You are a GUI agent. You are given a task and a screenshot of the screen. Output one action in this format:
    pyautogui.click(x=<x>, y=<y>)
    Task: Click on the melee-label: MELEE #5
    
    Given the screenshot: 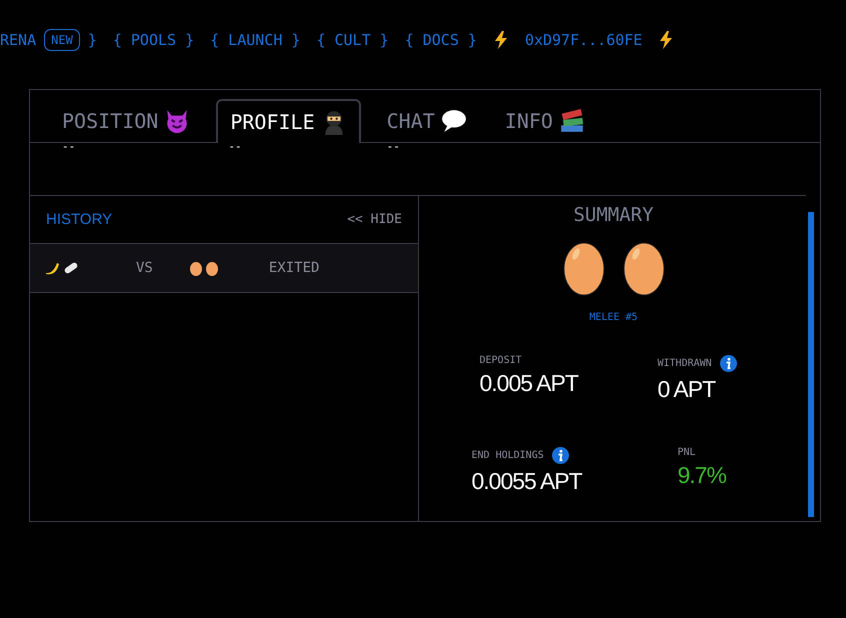 What is the action you would take?
    pyautogui.click(x=613, y=317)
    